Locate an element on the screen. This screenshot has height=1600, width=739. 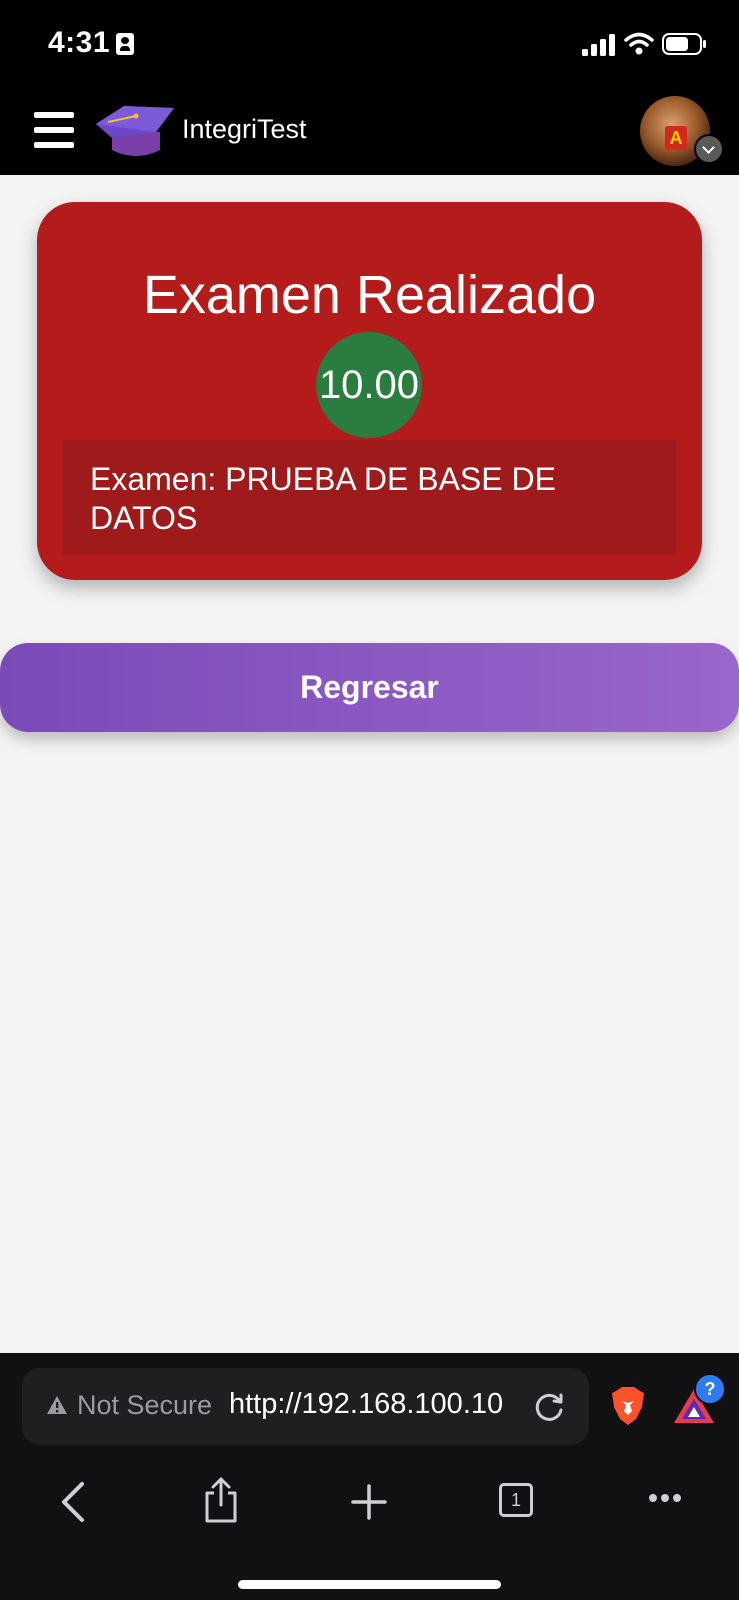
exam-name: Examen: PRUEBA DE BASE DE DATOS is located at coordinates (323, 498).